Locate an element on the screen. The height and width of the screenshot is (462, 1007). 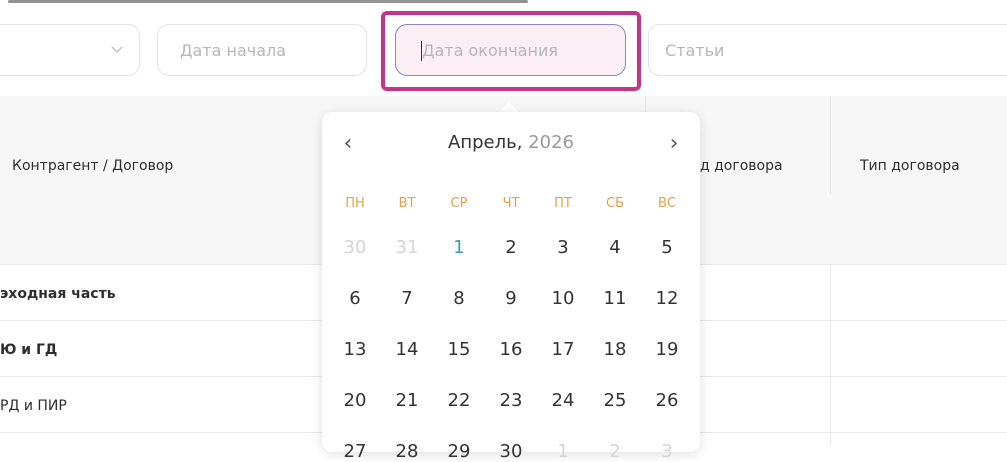
header-contract-type: Тип договора is located at coordinates (910, 166).